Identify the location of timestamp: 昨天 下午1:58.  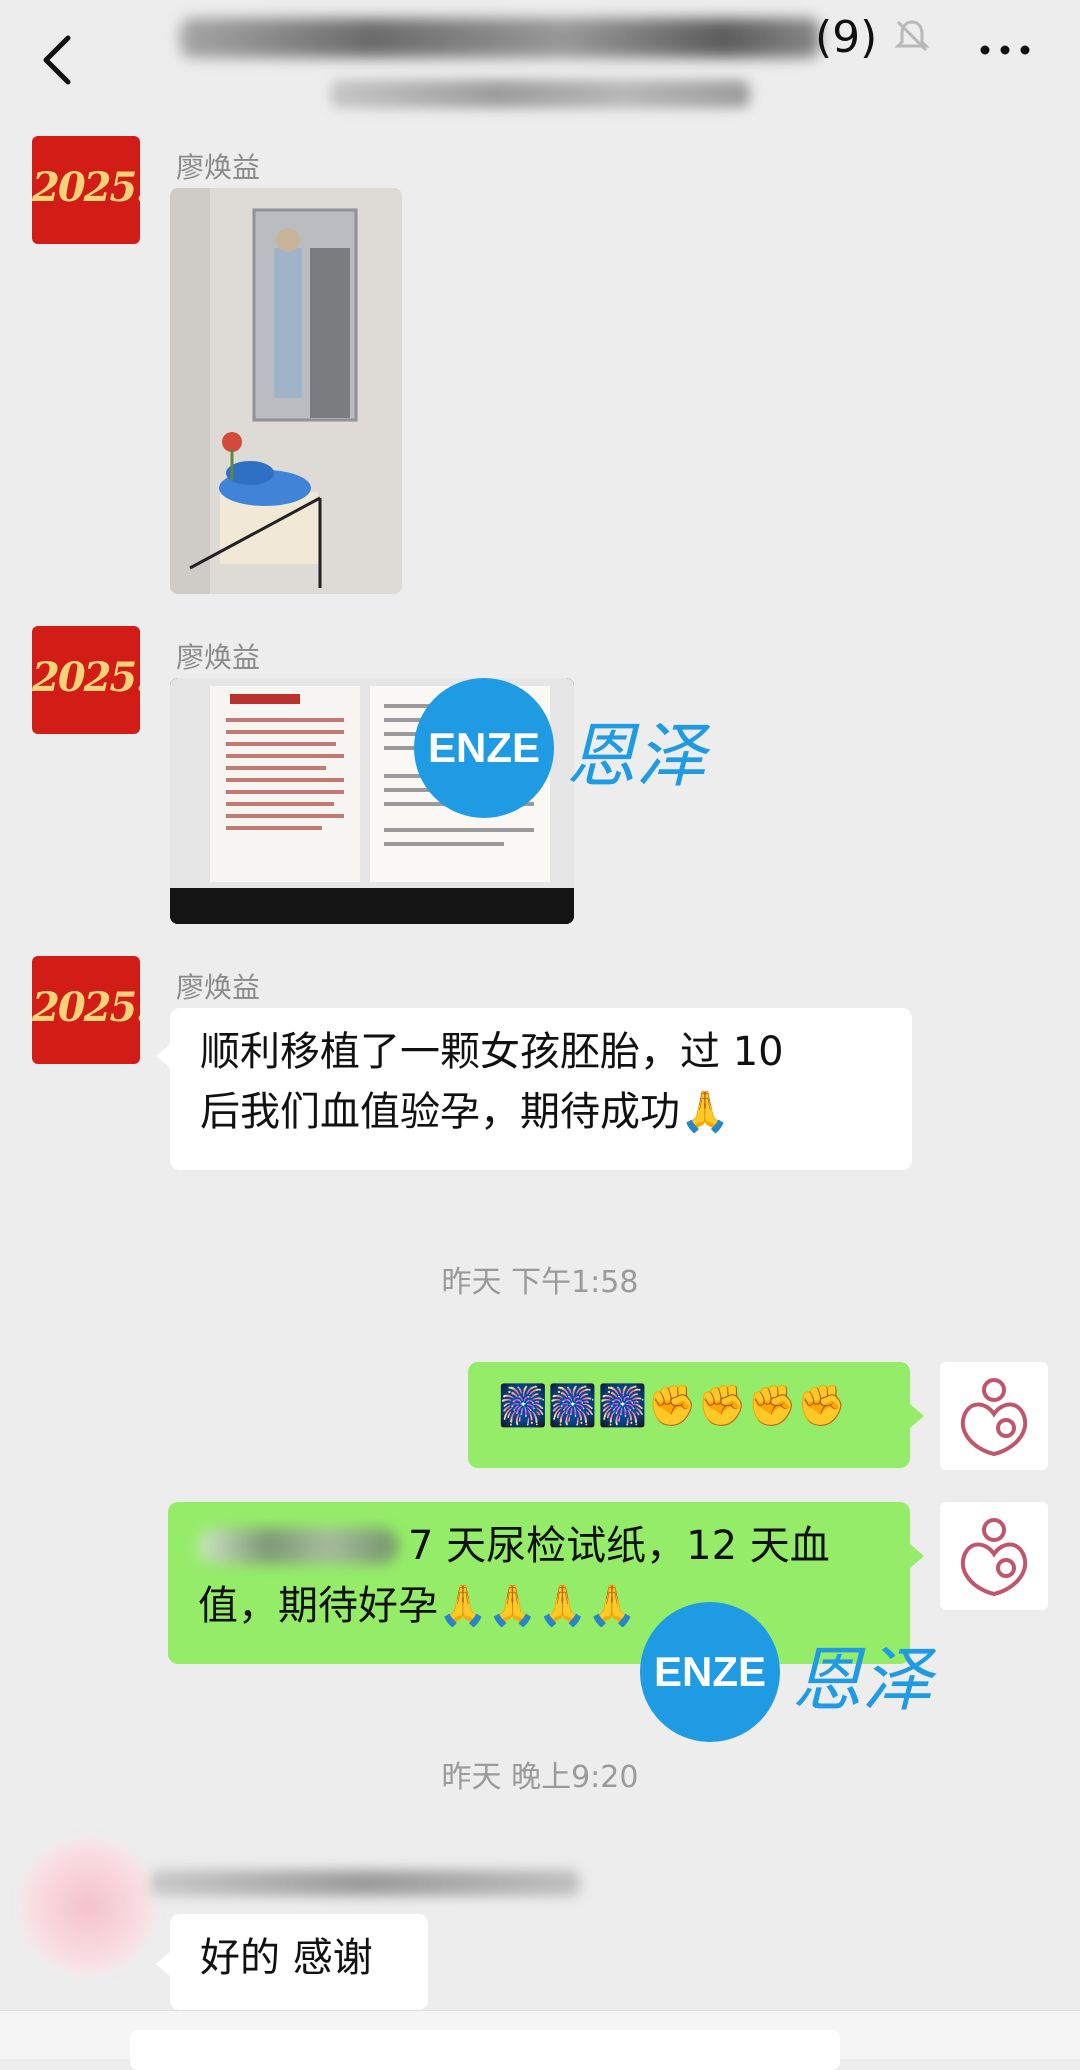
(540, 1282).